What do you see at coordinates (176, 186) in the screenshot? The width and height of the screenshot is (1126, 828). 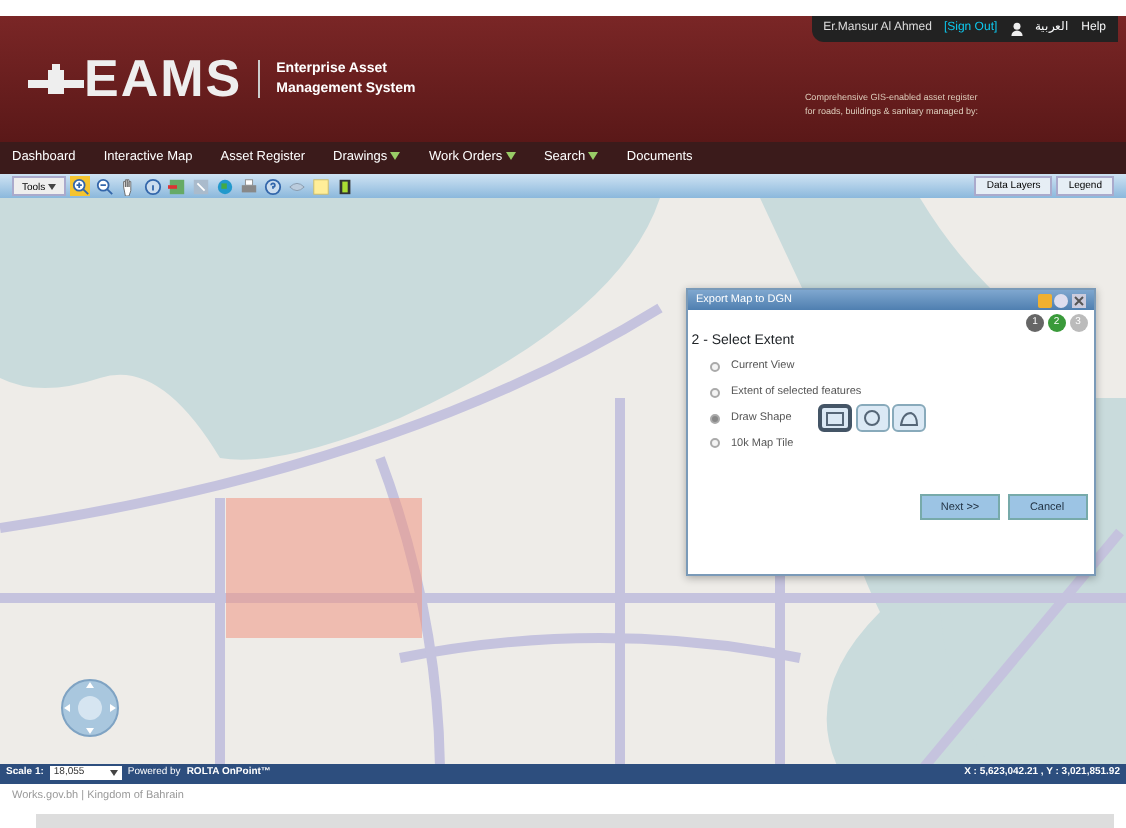 I see `export-tool-button` at bounding box center [176, 186].